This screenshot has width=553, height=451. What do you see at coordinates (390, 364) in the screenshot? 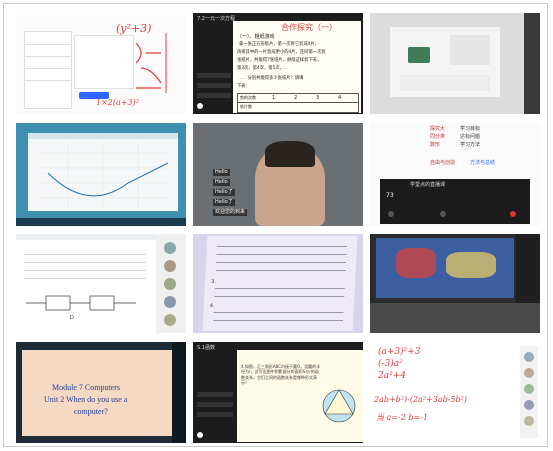
I see `handwriting-line: (-3)a²` at bounding box center [390, 364].